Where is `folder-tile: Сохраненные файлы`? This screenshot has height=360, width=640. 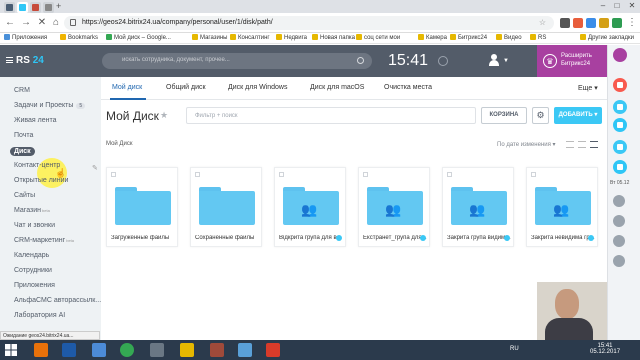
folder-tile: Сохраненные файлы is located at coordinates (226, 207).